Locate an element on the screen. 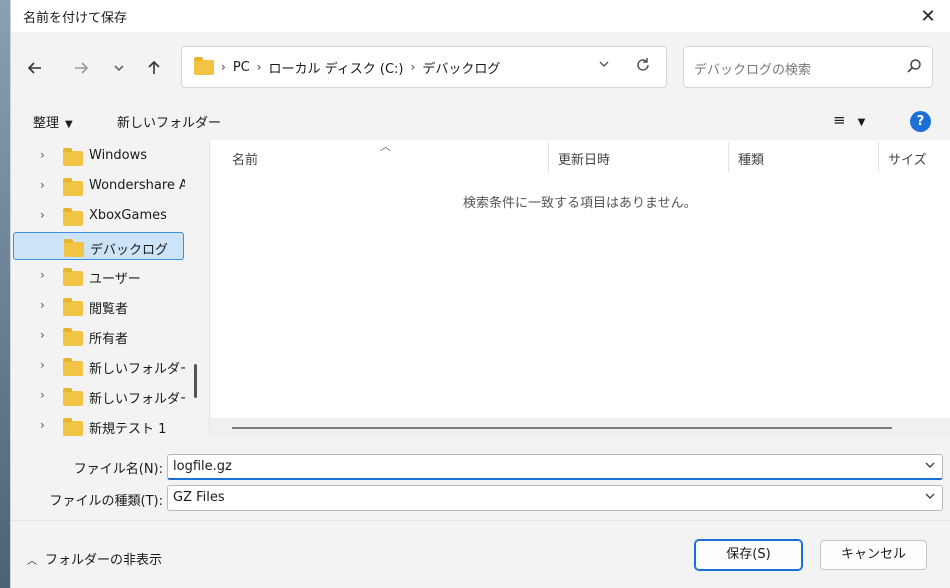 This screenshot has height=588, width=950. close-icon: ✕ is located at coordinates (928, 16).